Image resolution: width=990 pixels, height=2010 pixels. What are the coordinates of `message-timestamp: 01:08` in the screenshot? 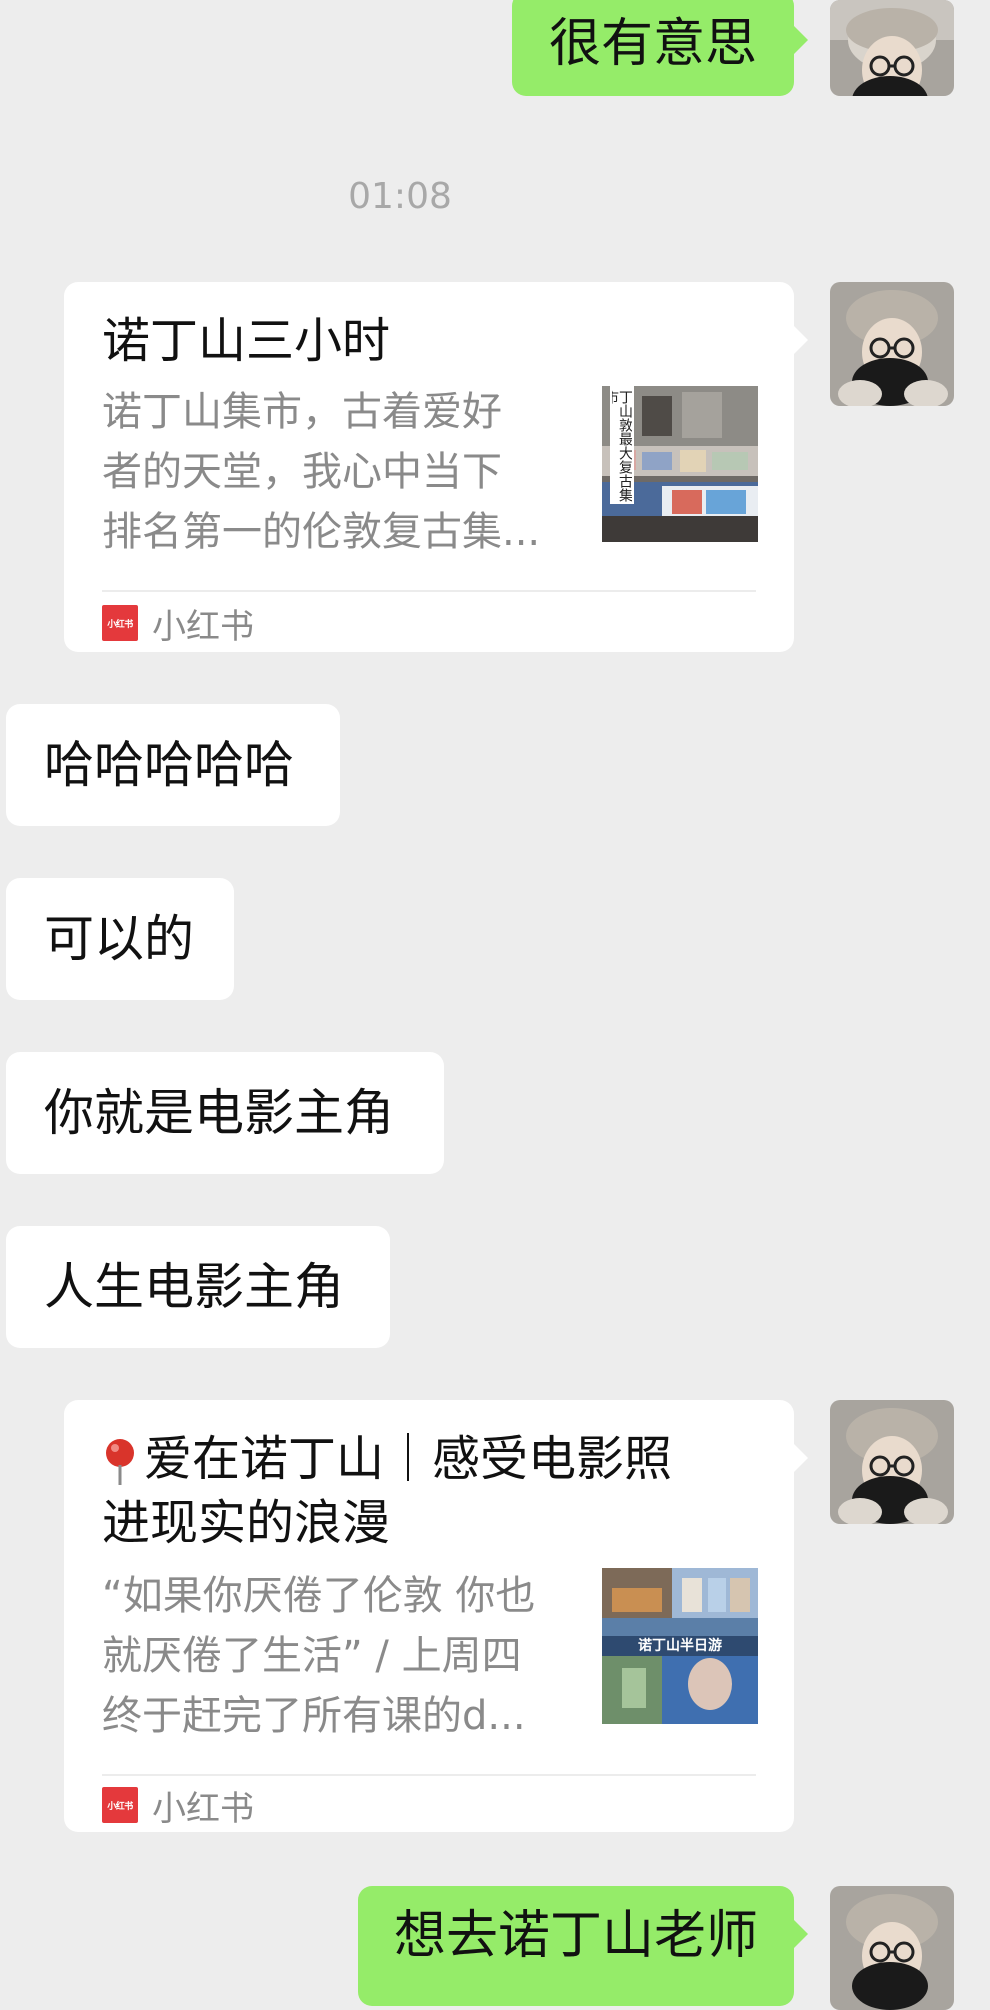 It's located at (400, 196).